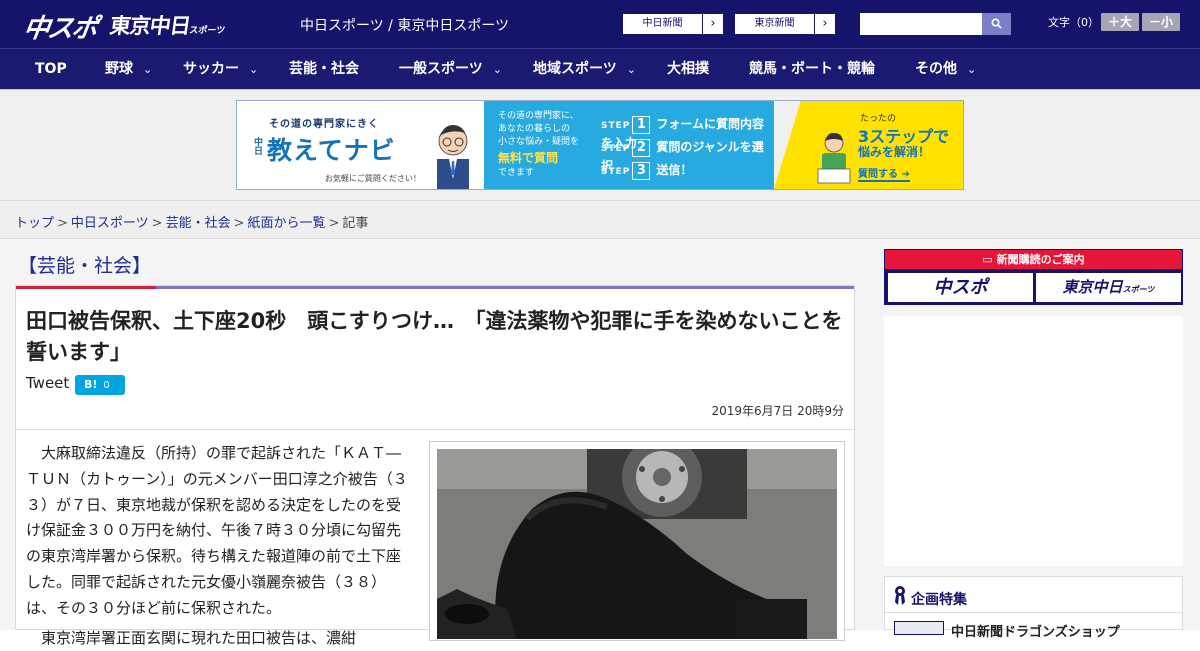 The height and width of the screenshot is (651, 1200). I want to click on sidebar-ad-slot, so click(1033, 441).